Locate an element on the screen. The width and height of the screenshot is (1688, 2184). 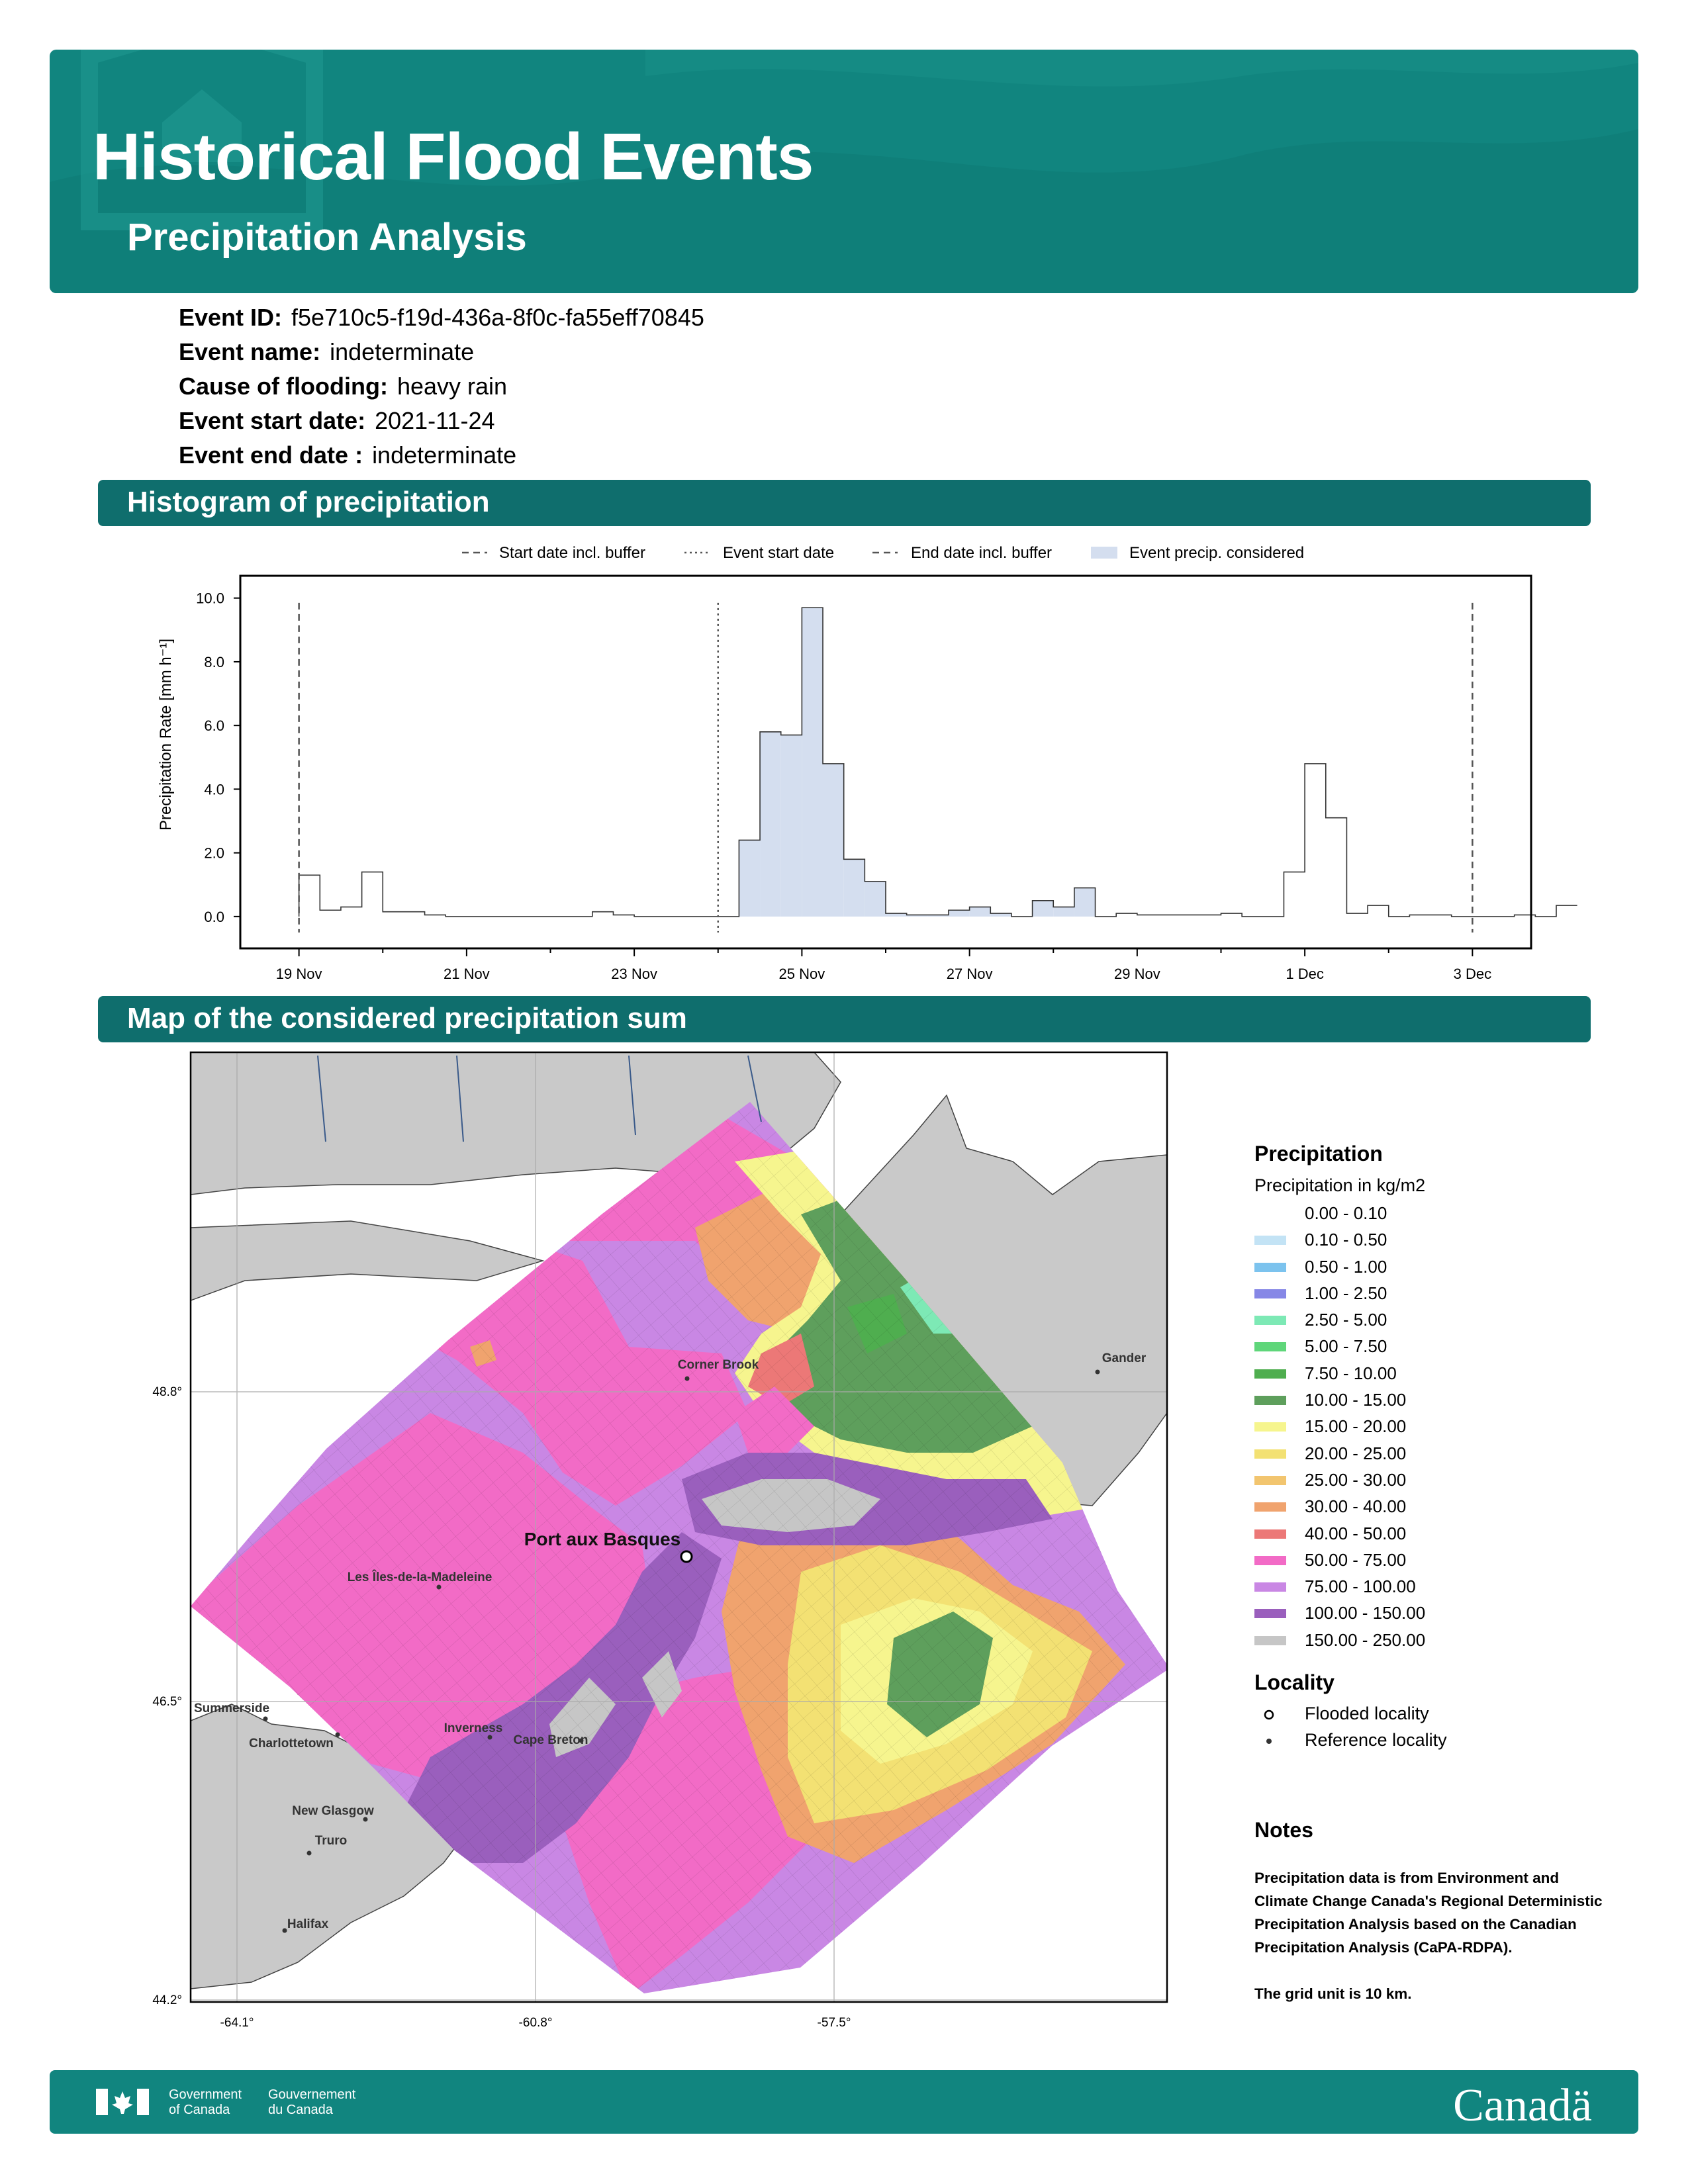
legend-class-item: 150.00 - 250.00 is located at coordinates (1439, 1641).